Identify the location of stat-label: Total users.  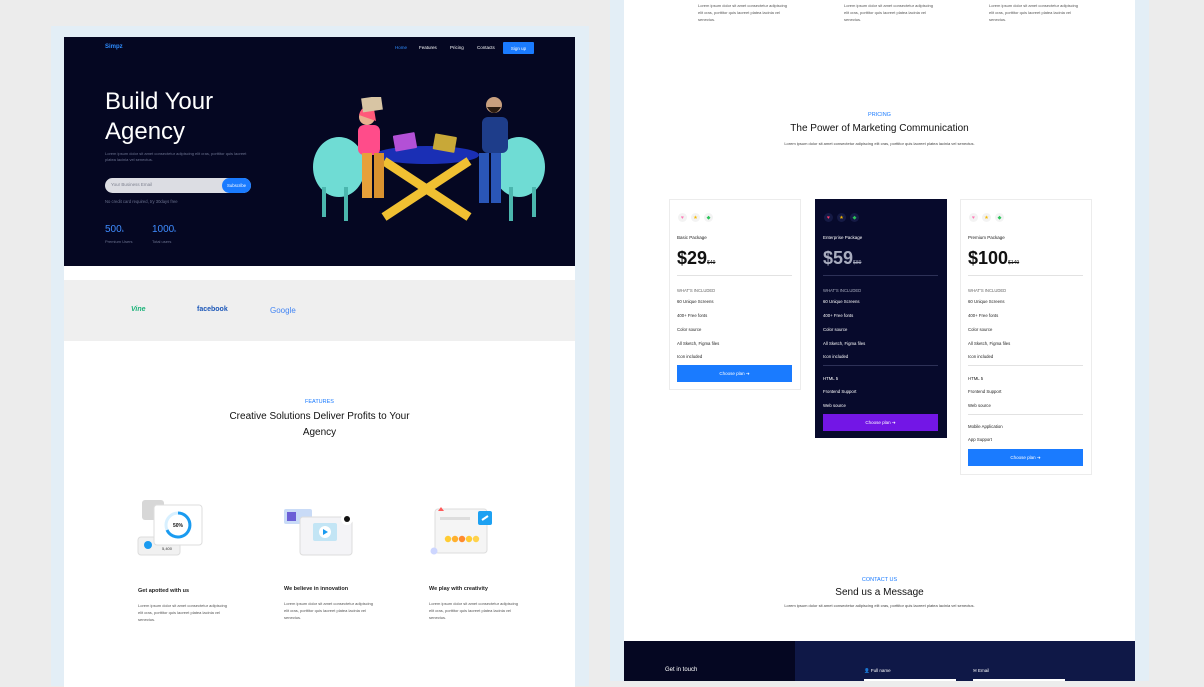
(162, 241).